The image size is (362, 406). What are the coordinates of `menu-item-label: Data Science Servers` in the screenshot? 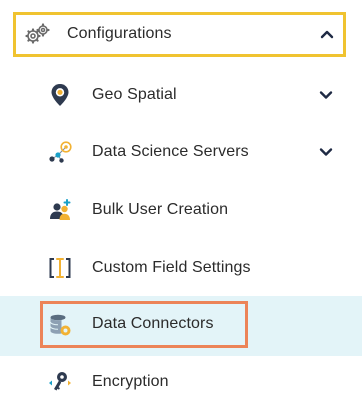 It's located at (170, 151).